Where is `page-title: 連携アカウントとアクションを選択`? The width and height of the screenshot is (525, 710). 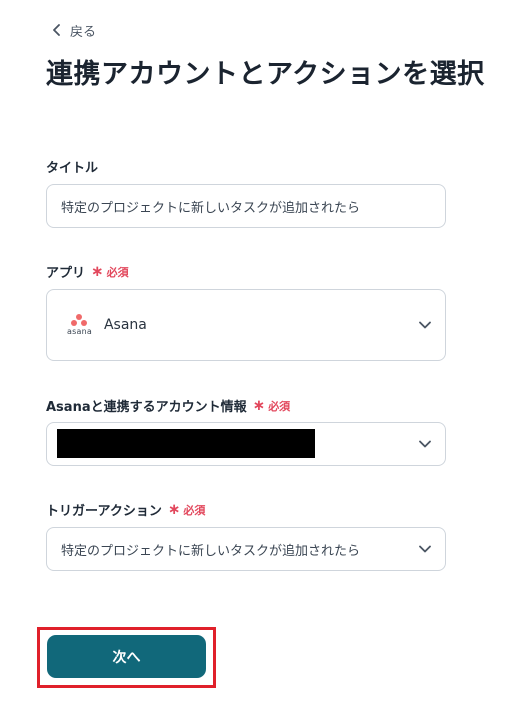 page-title: 連携アカウントとアクションを選択 is located at coordinates (265, 74).